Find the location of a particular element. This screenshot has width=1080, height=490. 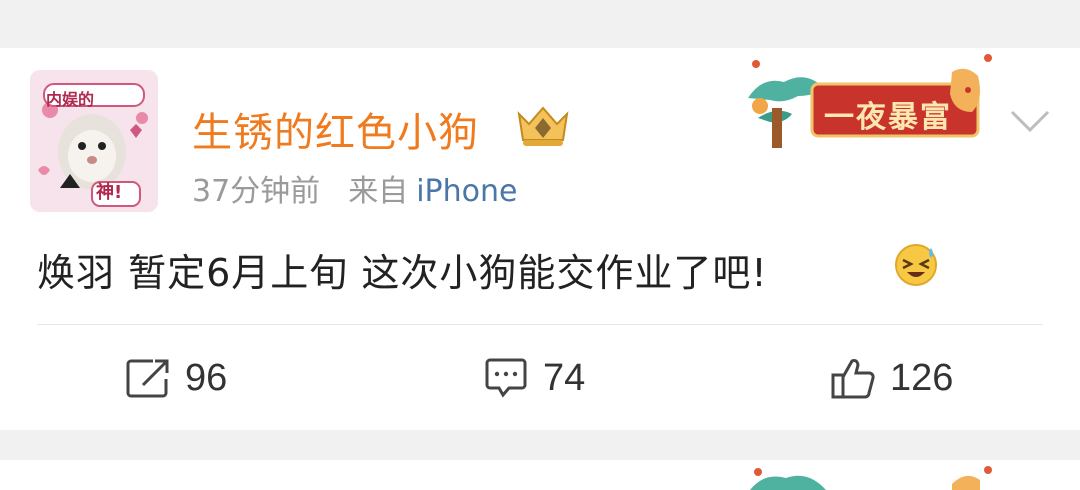

laughing-sweat-emoji is located at coordinates (916, 265).